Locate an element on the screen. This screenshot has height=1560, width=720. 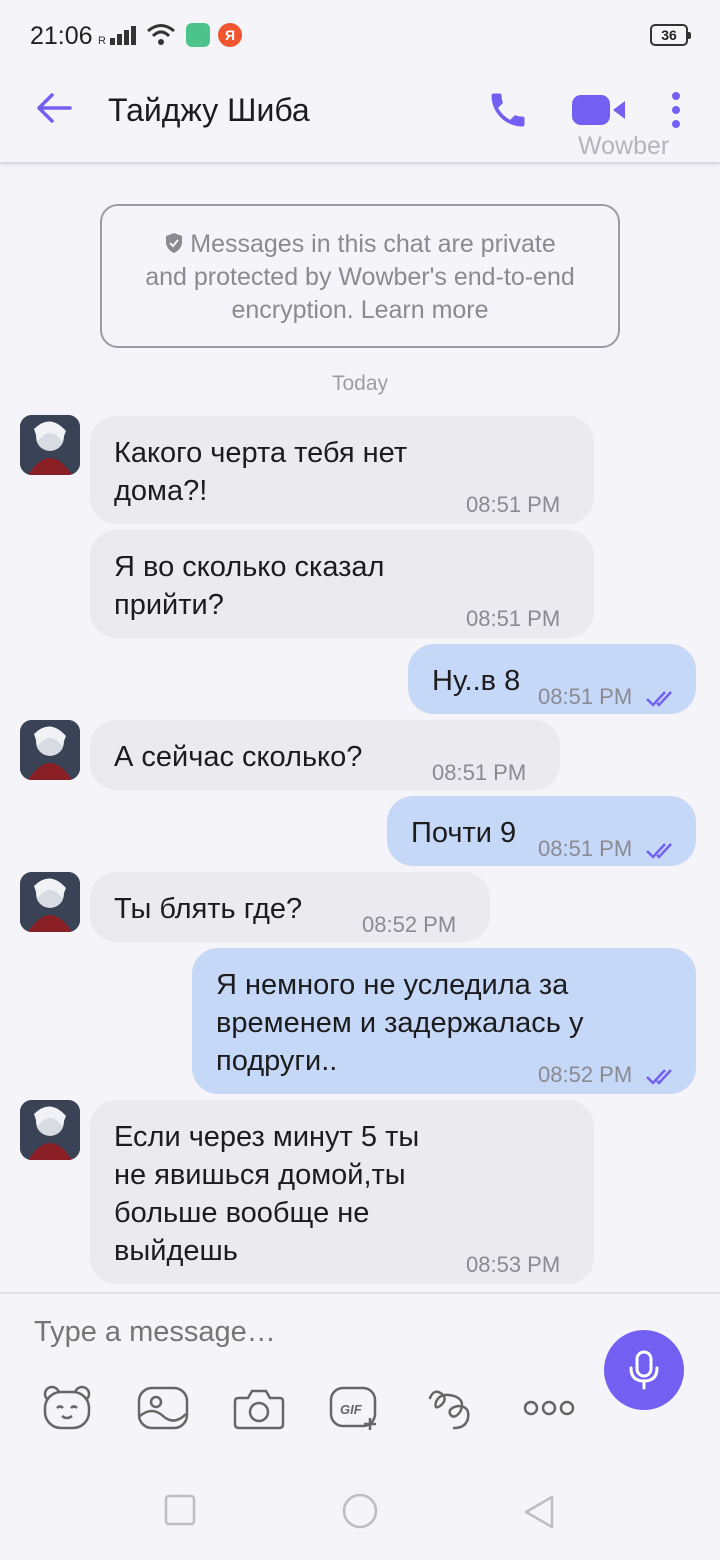
message-text-line: Ты блять где? is located at coordinates (208, 909).